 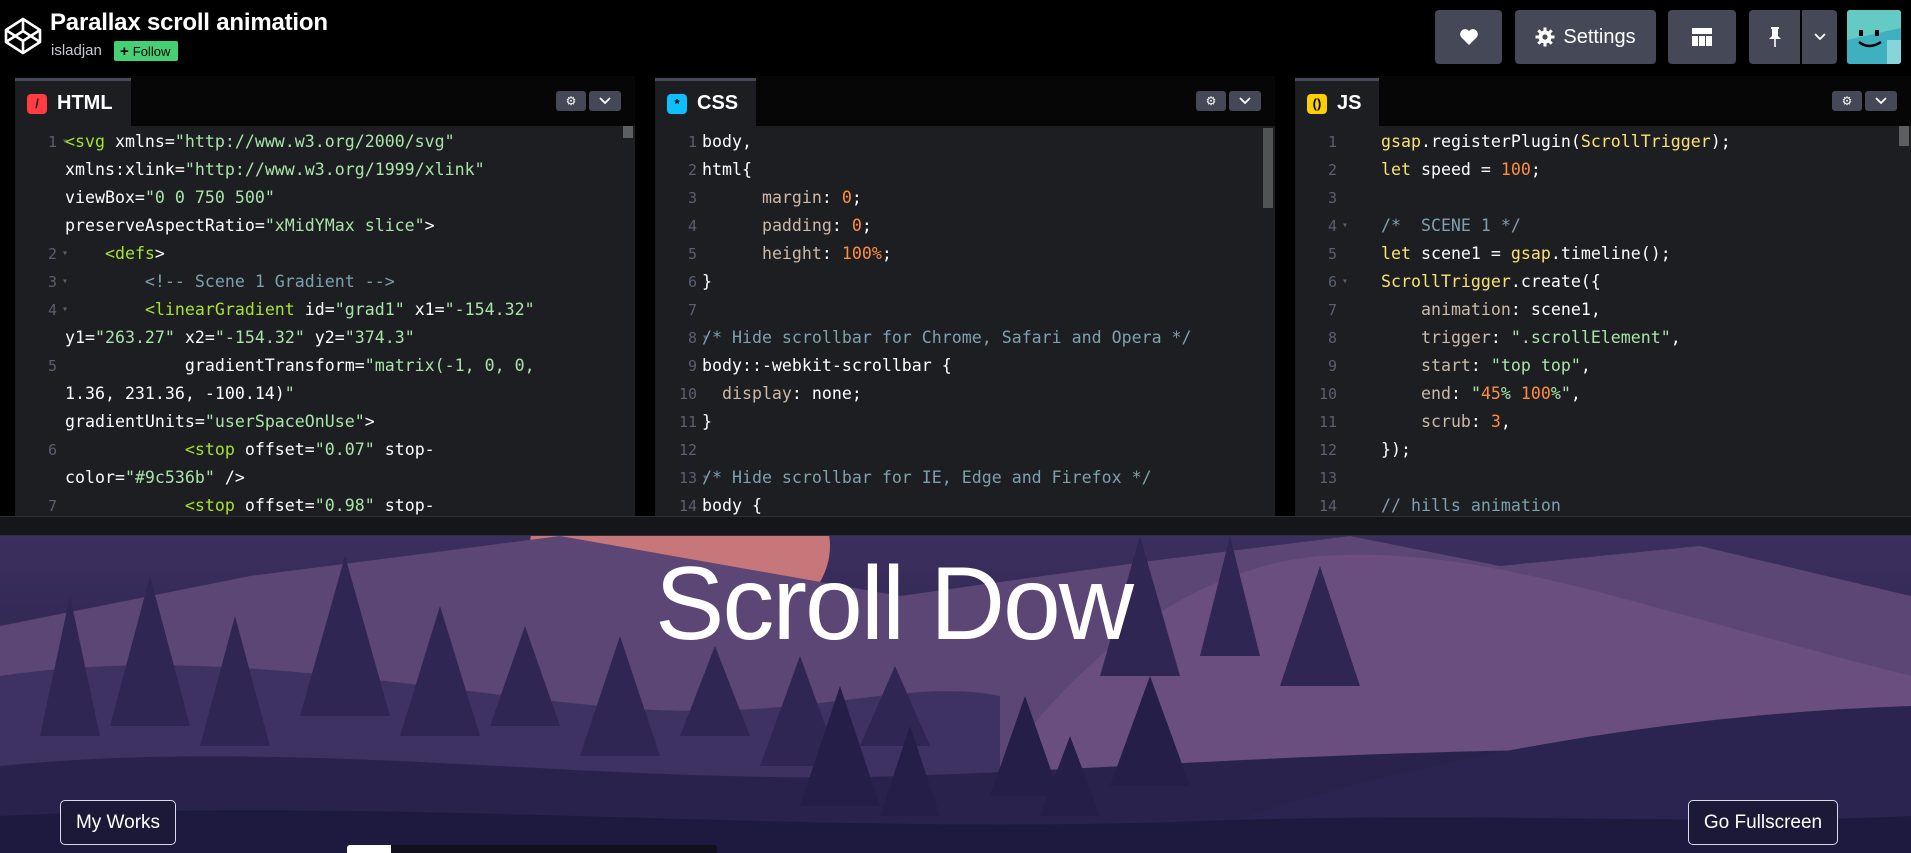 What do you see at coordinates (965, 282) in the screenshot?
I see `code-line: 6}` at bounding box center [965, 282].